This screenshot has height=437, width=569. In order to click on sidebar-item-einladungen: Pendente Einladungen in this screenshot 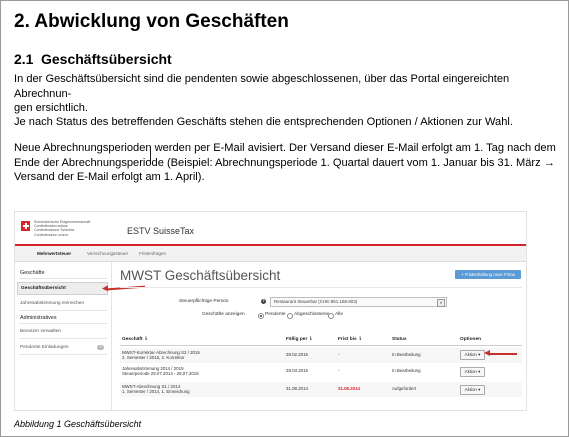, I will do `click(44, 347)`.